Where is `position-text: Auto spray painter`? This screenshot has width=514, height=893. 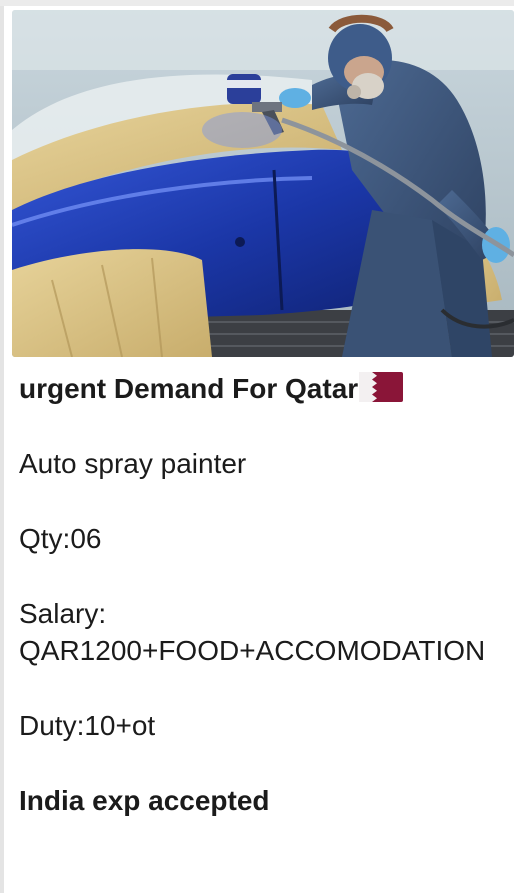 position-text: Auto spray painter is located at coordinates (133, 463).